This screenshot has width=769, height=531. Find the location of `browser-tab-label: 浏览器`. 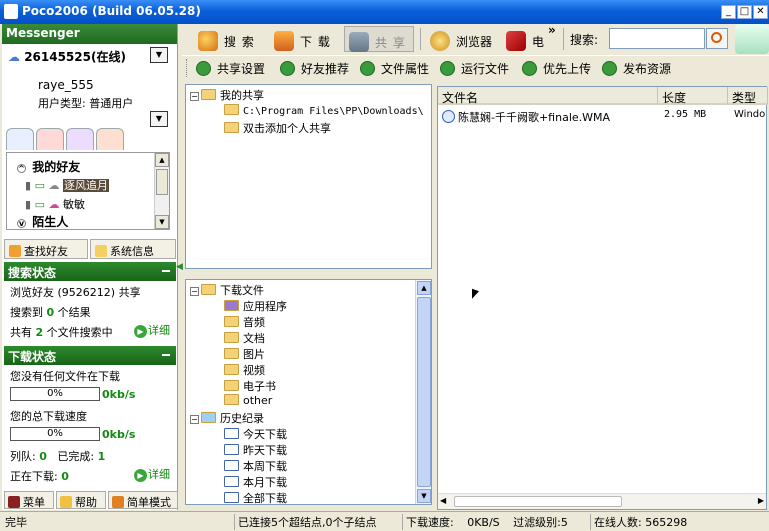

browser-tab-label: 浏览器 is located at coordinates (474, 42).